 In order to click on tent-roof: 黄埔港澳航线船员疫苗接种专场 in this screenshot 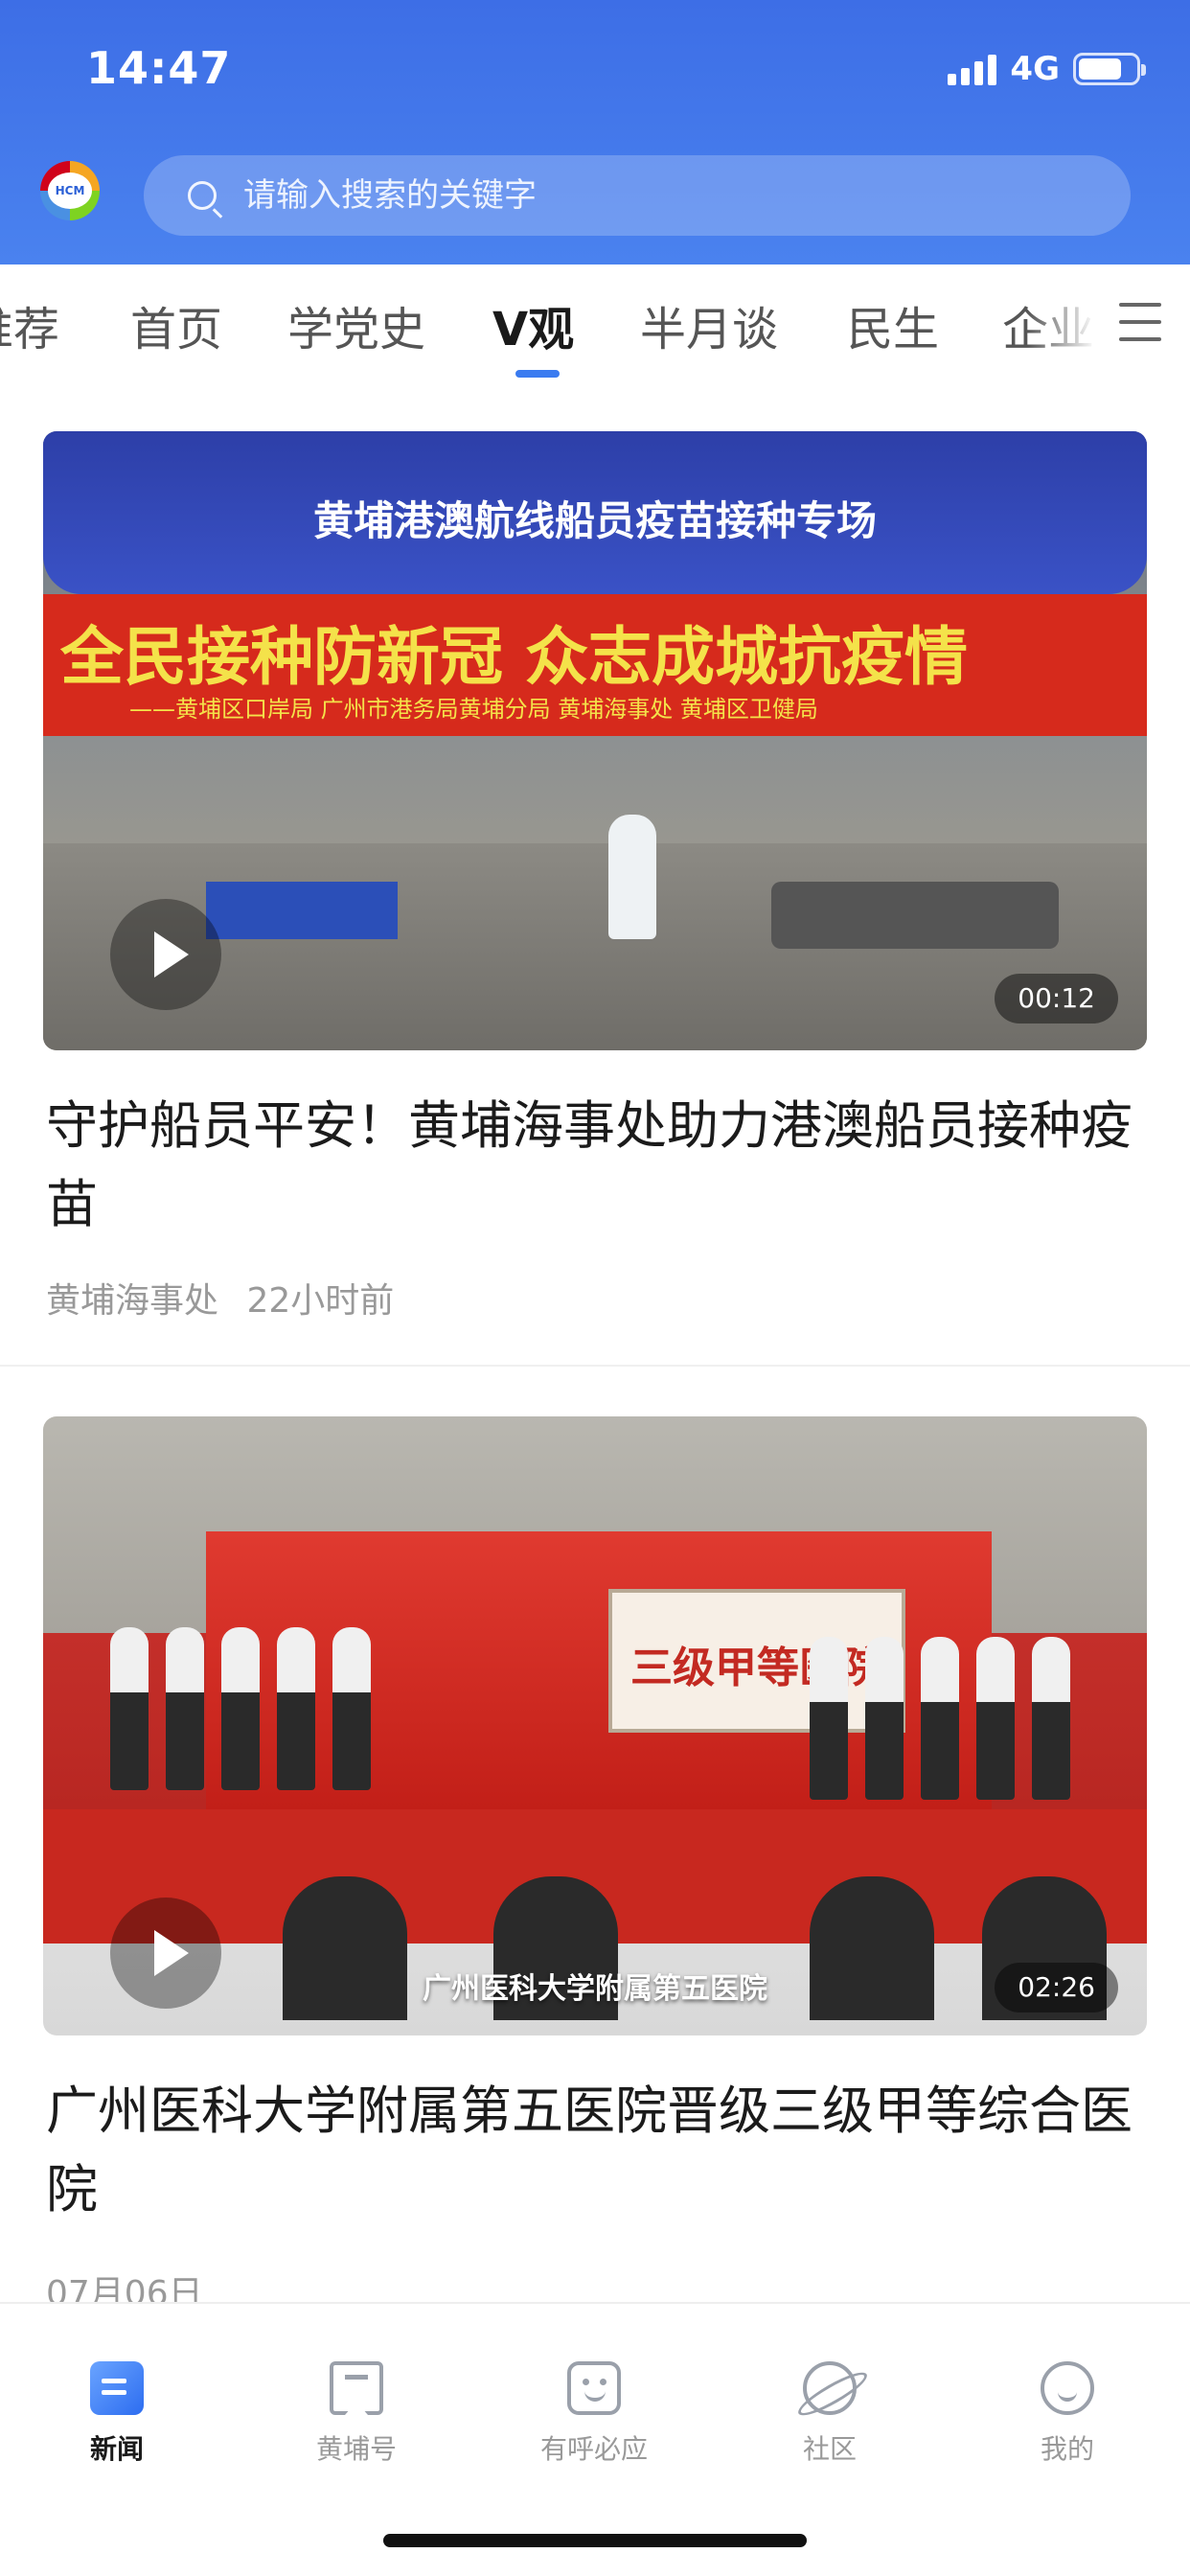, I will do `click(595, 512)`.